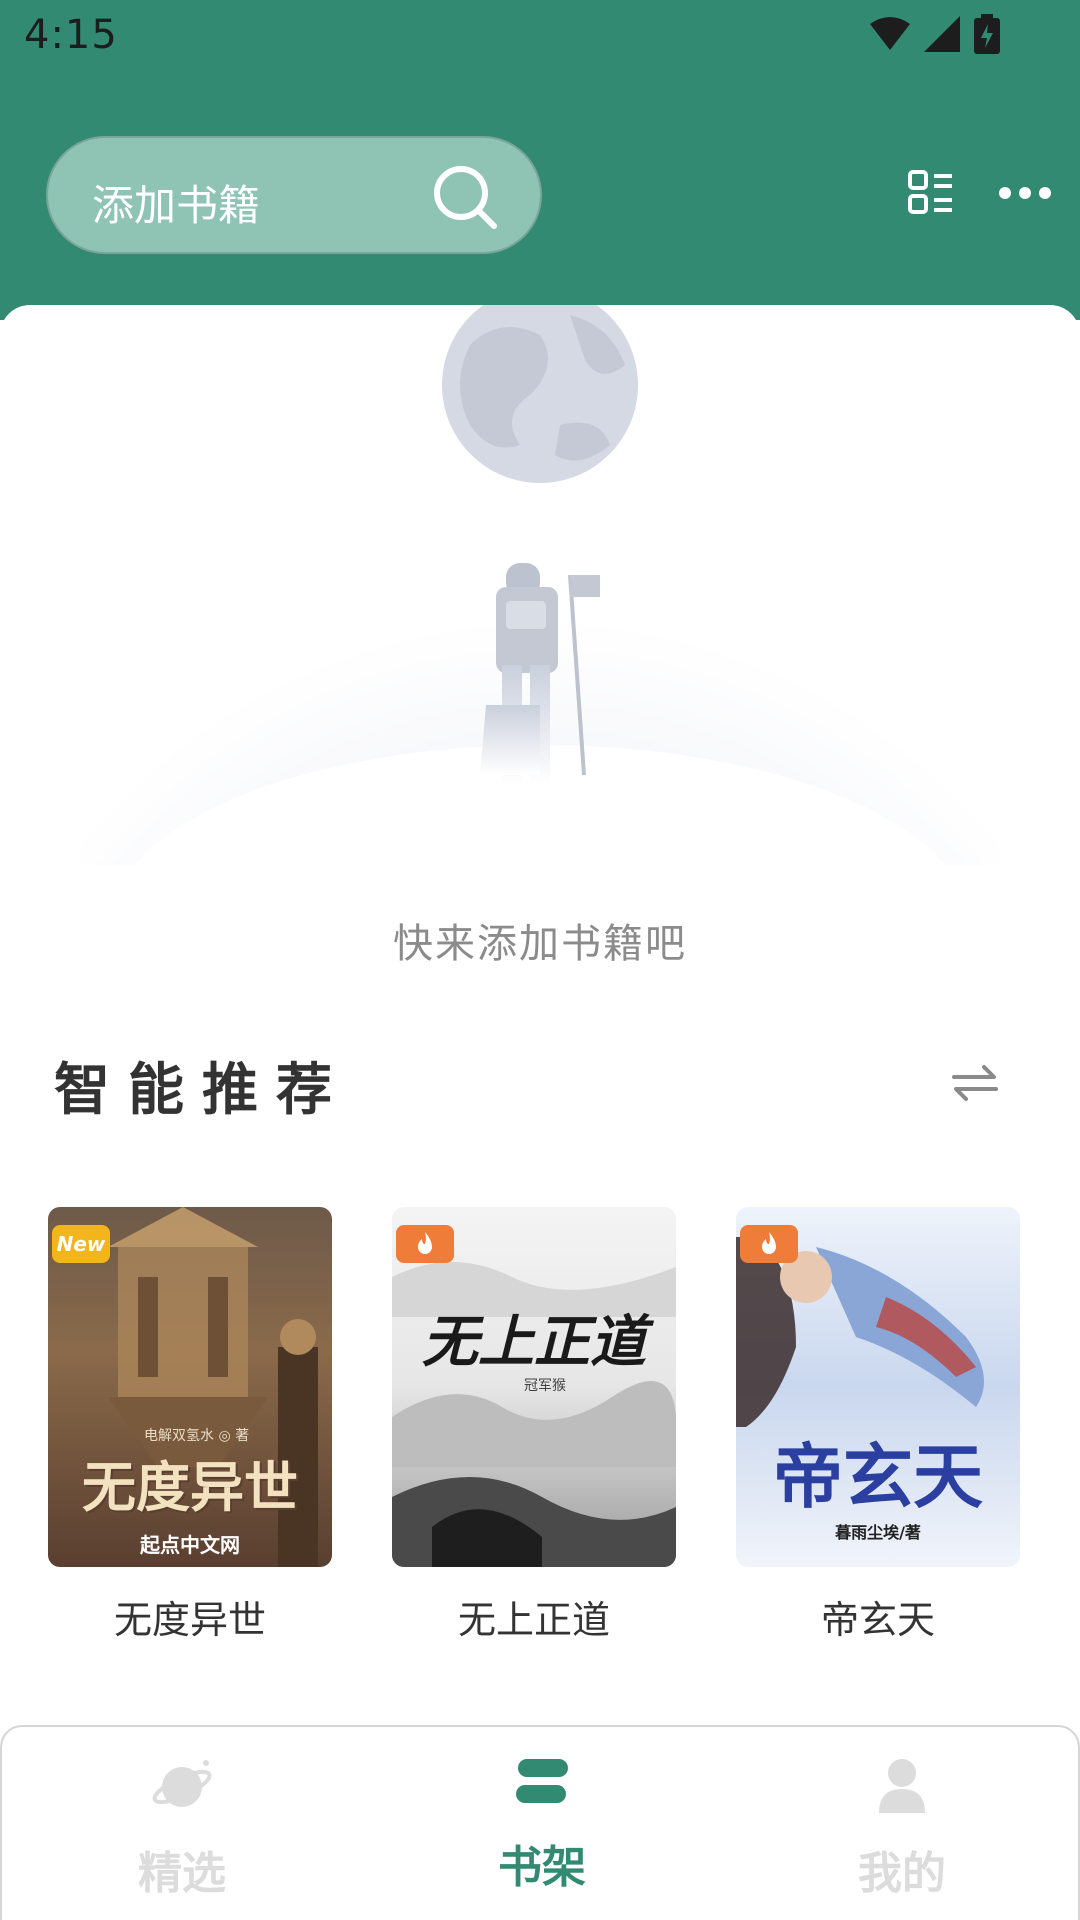 The height and width of the screenshot is (1920, 1080). Describe the element at coordinates (190, 1487) in the screenshot. I see `cover-title: 无度异世` at that location.